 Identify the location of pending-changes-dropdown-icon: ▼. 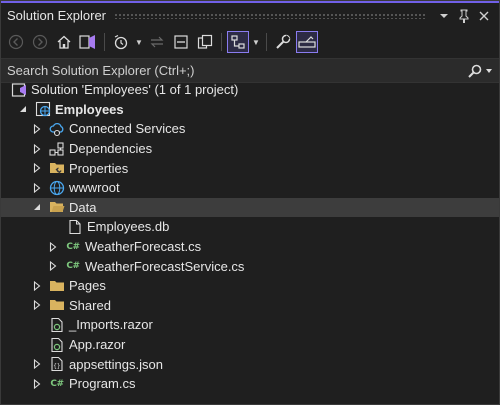
(139, 42).